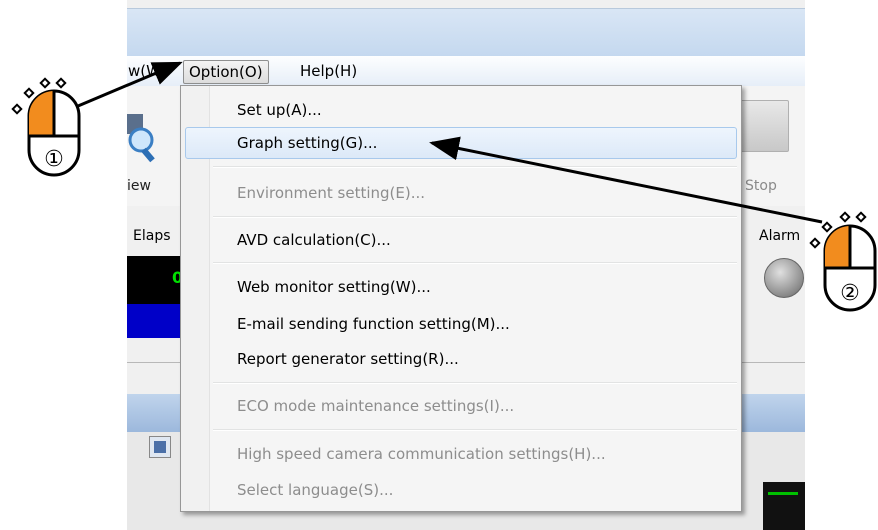 Image resolution: width=878 pixels, height=530 pixels. Describe the element at coordinates (54, 159) in the screenshot. I see `step1-number: ①` at that location.